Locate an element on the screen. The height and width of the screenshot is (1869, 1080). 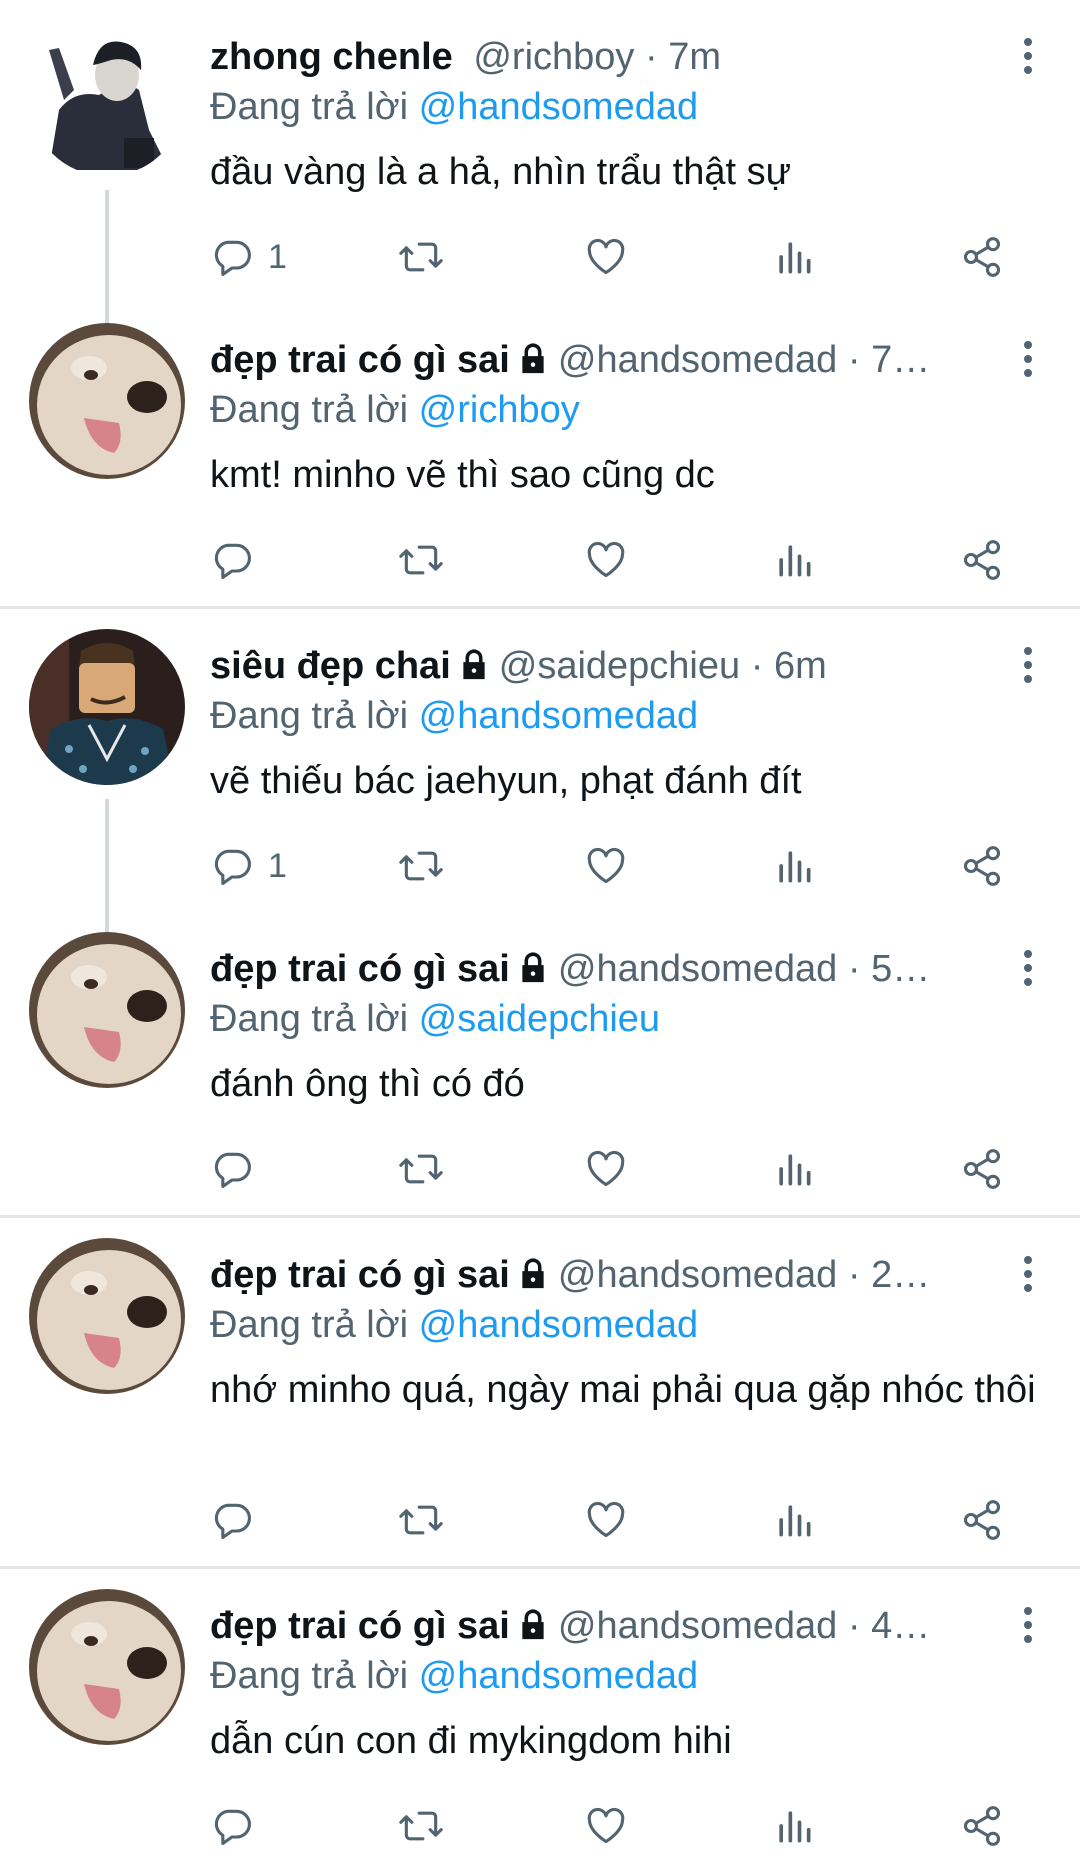
replying-to-line: Đang trả lời @richboy is located at coordinates (395, 410).